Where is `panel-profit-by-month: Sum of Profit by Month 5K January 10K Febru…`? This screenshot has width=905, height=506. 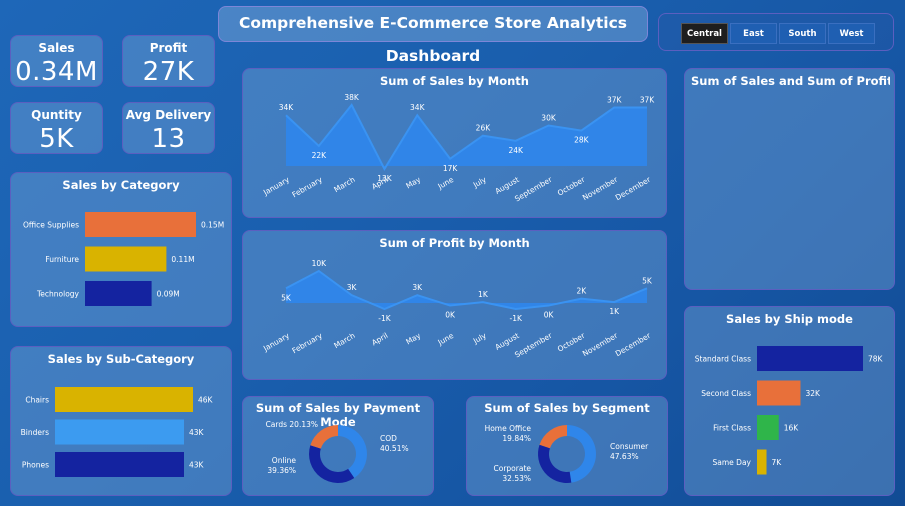 panel-profit-by-month: Sum of Profit by Month 5K January 10K Febru… is located at coordinates (454, 305).